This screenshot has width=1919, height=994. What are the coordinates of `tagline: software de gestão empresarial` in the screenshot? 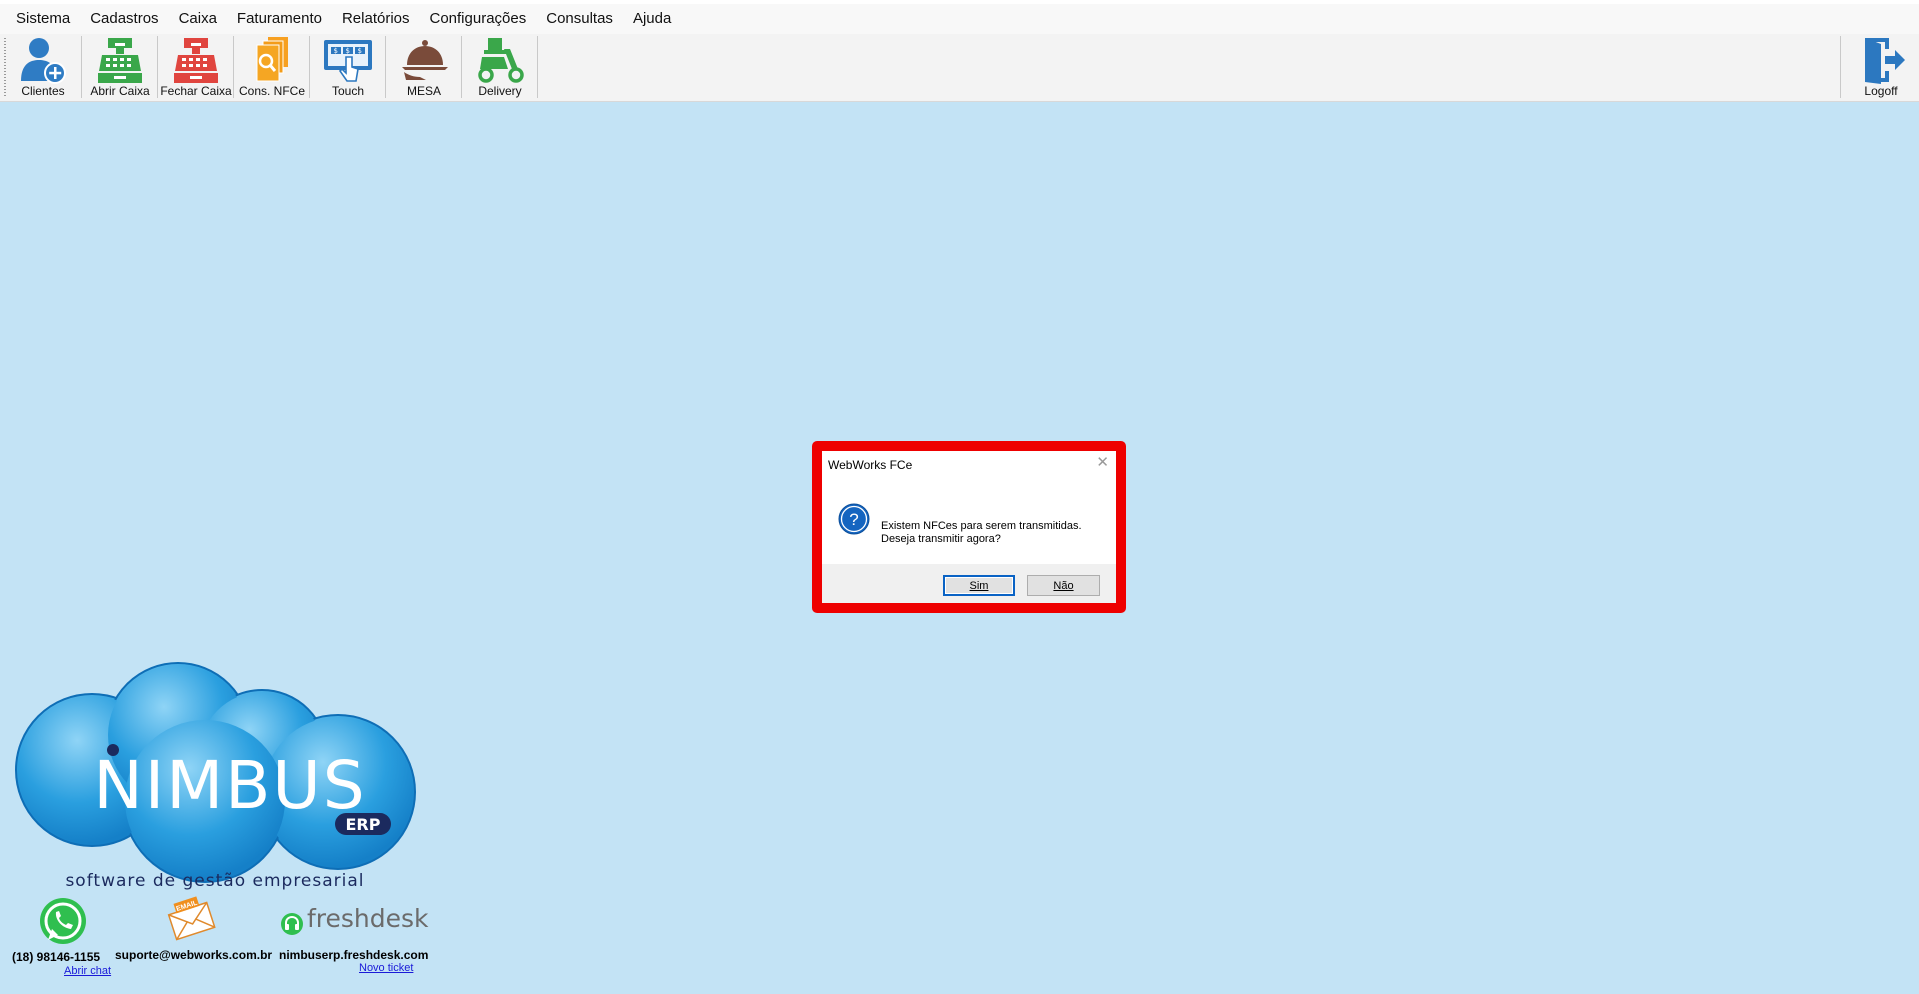 It's located at (214, 881).